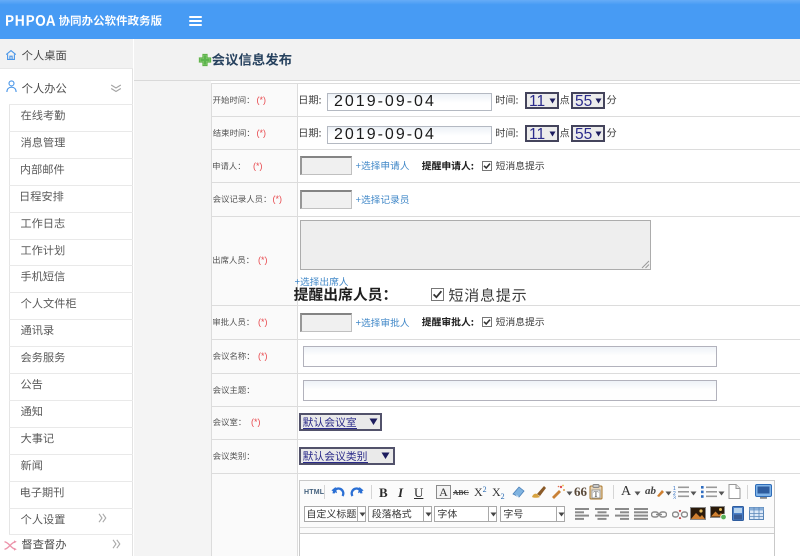  Describe the element at coordinates (443, 492) in the screenshot. I see `svg-text: A` at that location.